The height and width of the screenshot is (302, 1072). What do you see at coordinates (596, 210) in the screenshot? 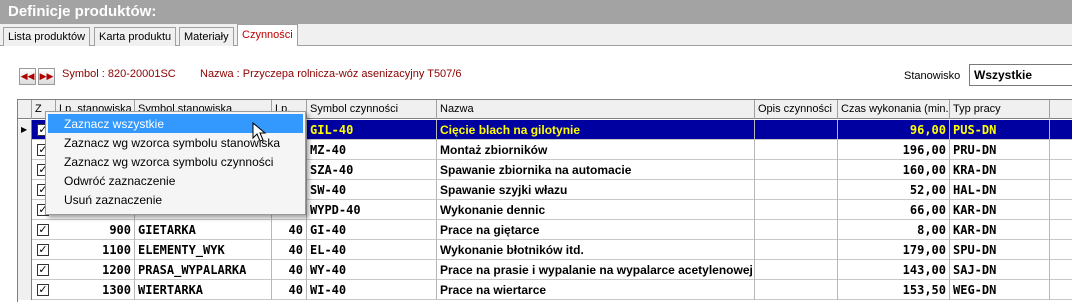
I see `cell-nazwa: Wykonanie dennic` at bounding box center [596, 210].